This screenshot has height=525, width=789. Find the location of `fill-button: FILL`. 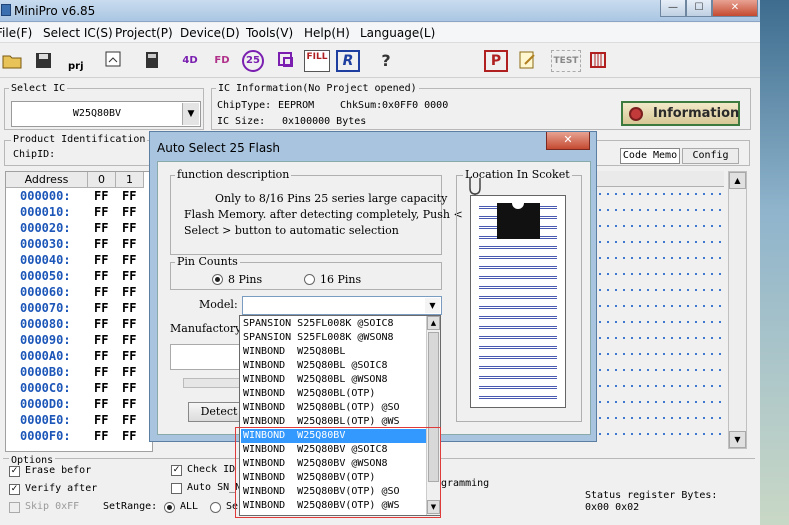

fill-button: FILL is located at coordinates (317, 61).